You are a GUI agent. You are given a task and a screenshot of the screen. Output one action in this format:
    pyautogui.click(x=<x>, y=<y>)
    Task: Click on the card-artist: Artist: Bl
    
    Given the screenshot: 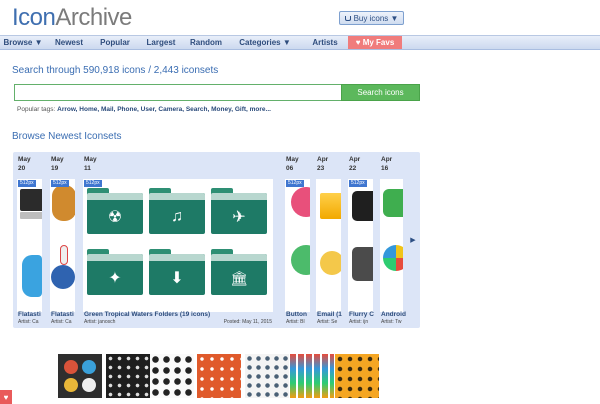 What is the action you would take?
    pyautogui.click(x=295, y=322)
    